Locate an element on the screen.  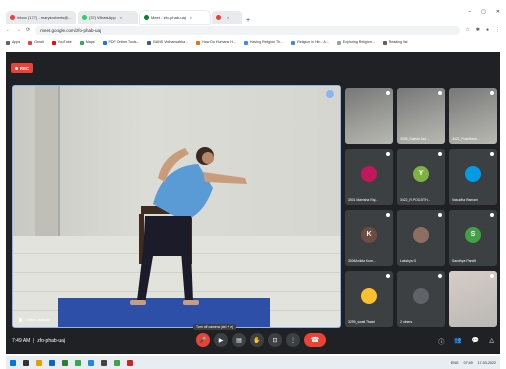
raise-hand-button: ✋ is located at coordinates (257, 340).